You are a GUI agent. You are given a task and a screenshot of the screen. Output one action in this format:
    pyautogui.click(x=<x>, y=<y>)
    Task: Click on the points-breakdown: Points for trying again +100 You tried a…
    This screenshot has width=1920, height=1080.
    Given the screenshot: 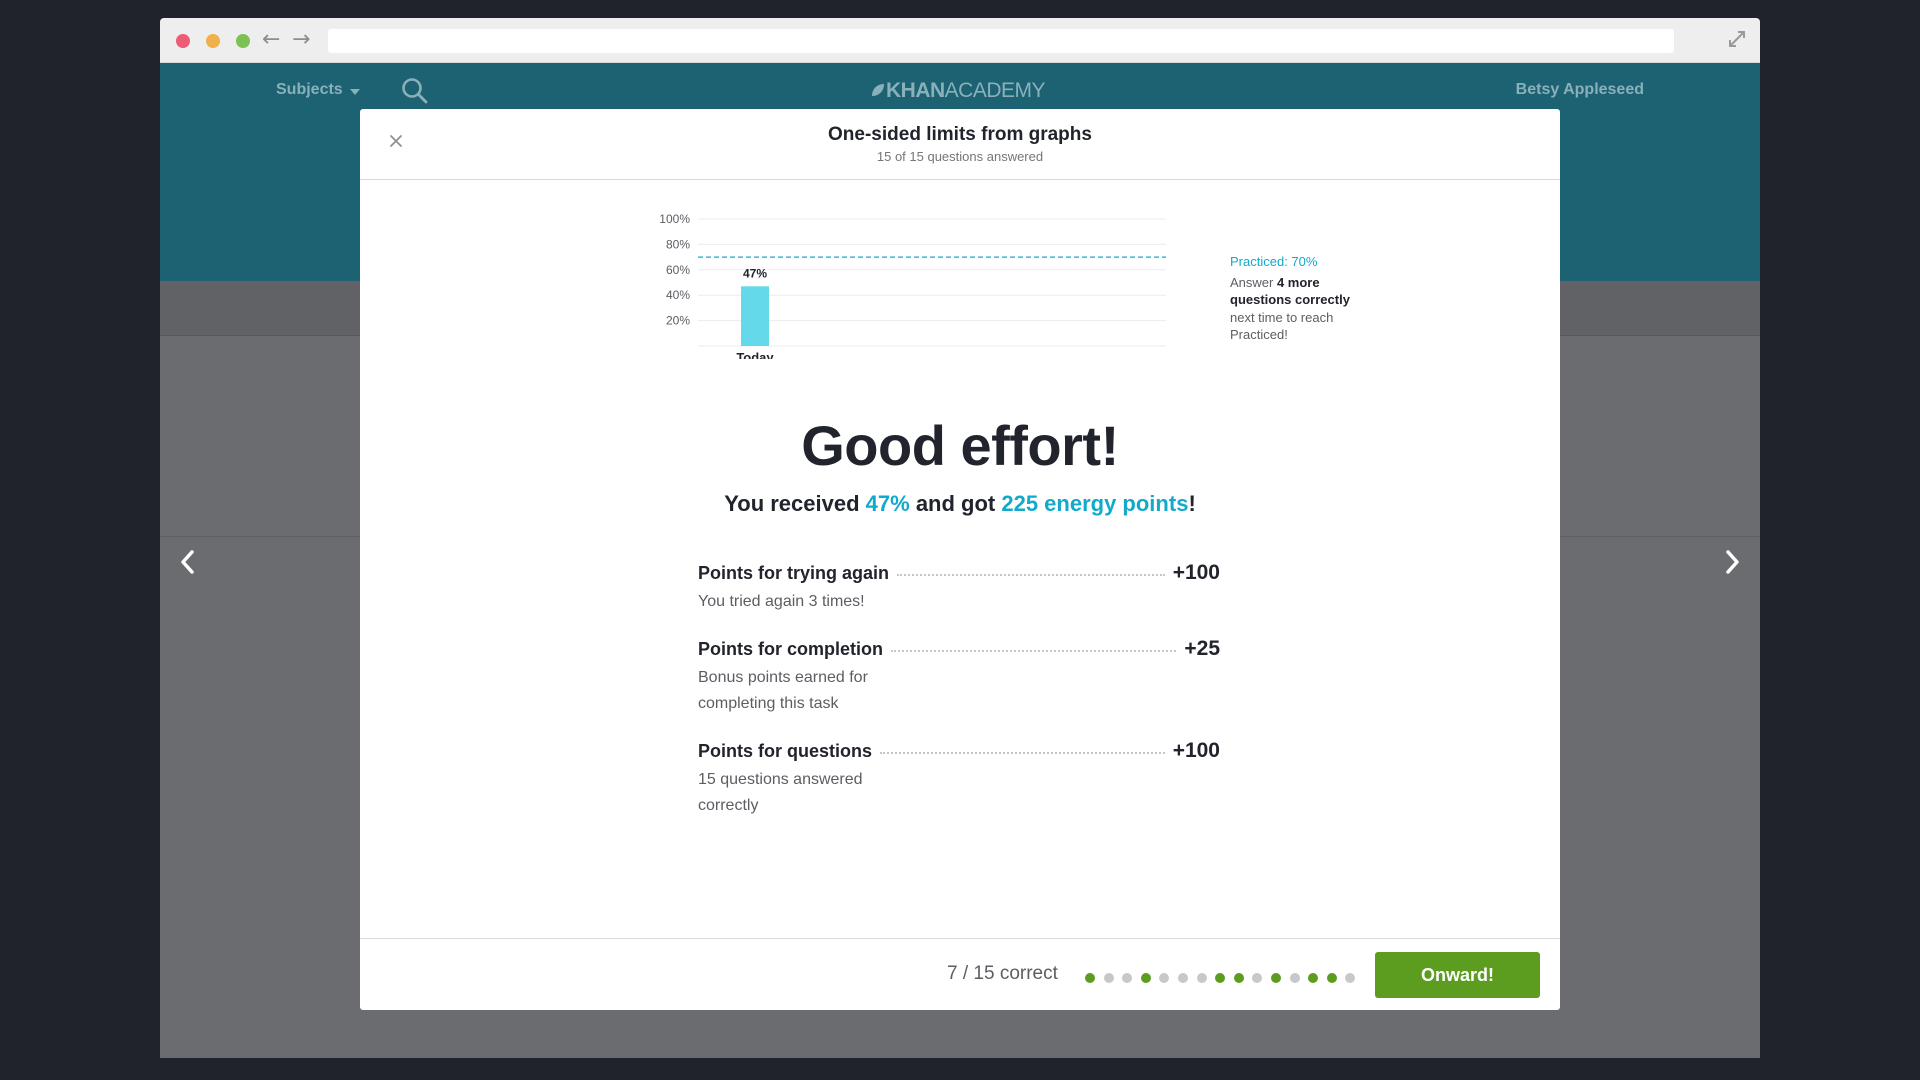 What is the action you would take?
    pyautogui.click(x=959, y=690)
    